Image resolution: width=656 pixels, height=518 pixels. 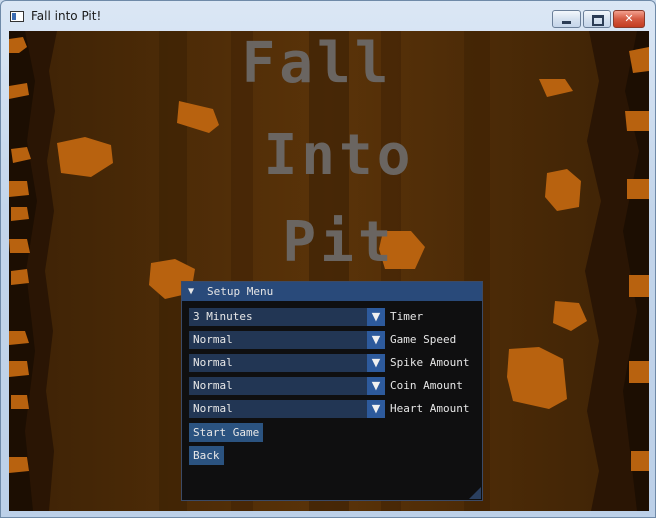 What do you see at coordinates (566, 19) in the screenshot?
I see `minimize-button` at bounding box center [566, 19].